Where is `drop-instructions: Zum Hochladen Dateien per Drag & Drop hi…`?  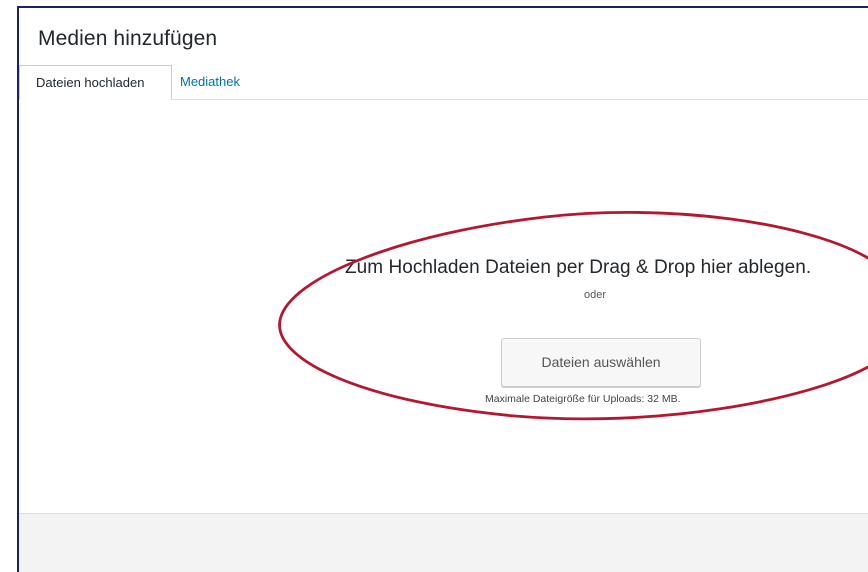 drop-instructions: Zum Hochladen Dateien per Drag & Drop hi… is located at coordinates (578, 267).